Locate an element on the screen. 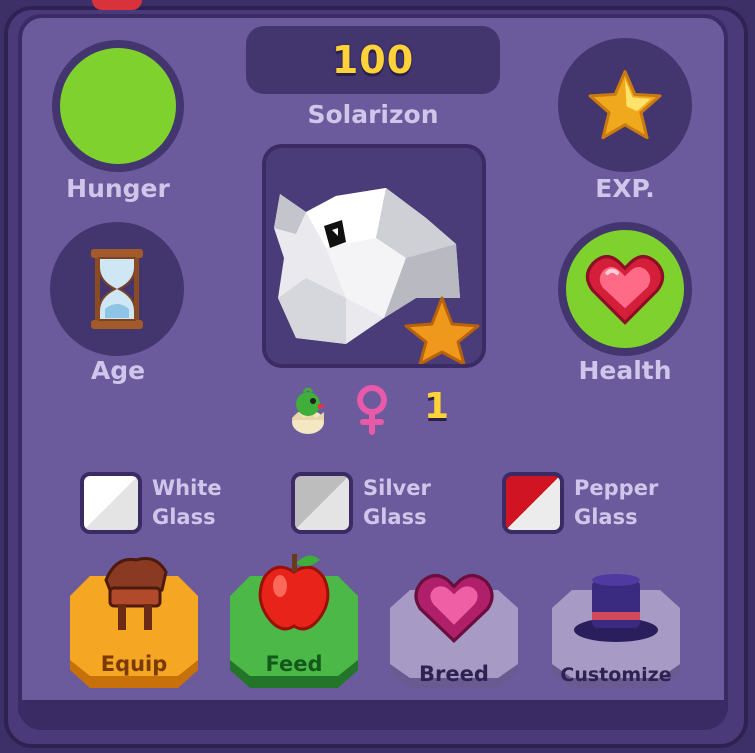  pet-image is located at coordinates (377, 276).